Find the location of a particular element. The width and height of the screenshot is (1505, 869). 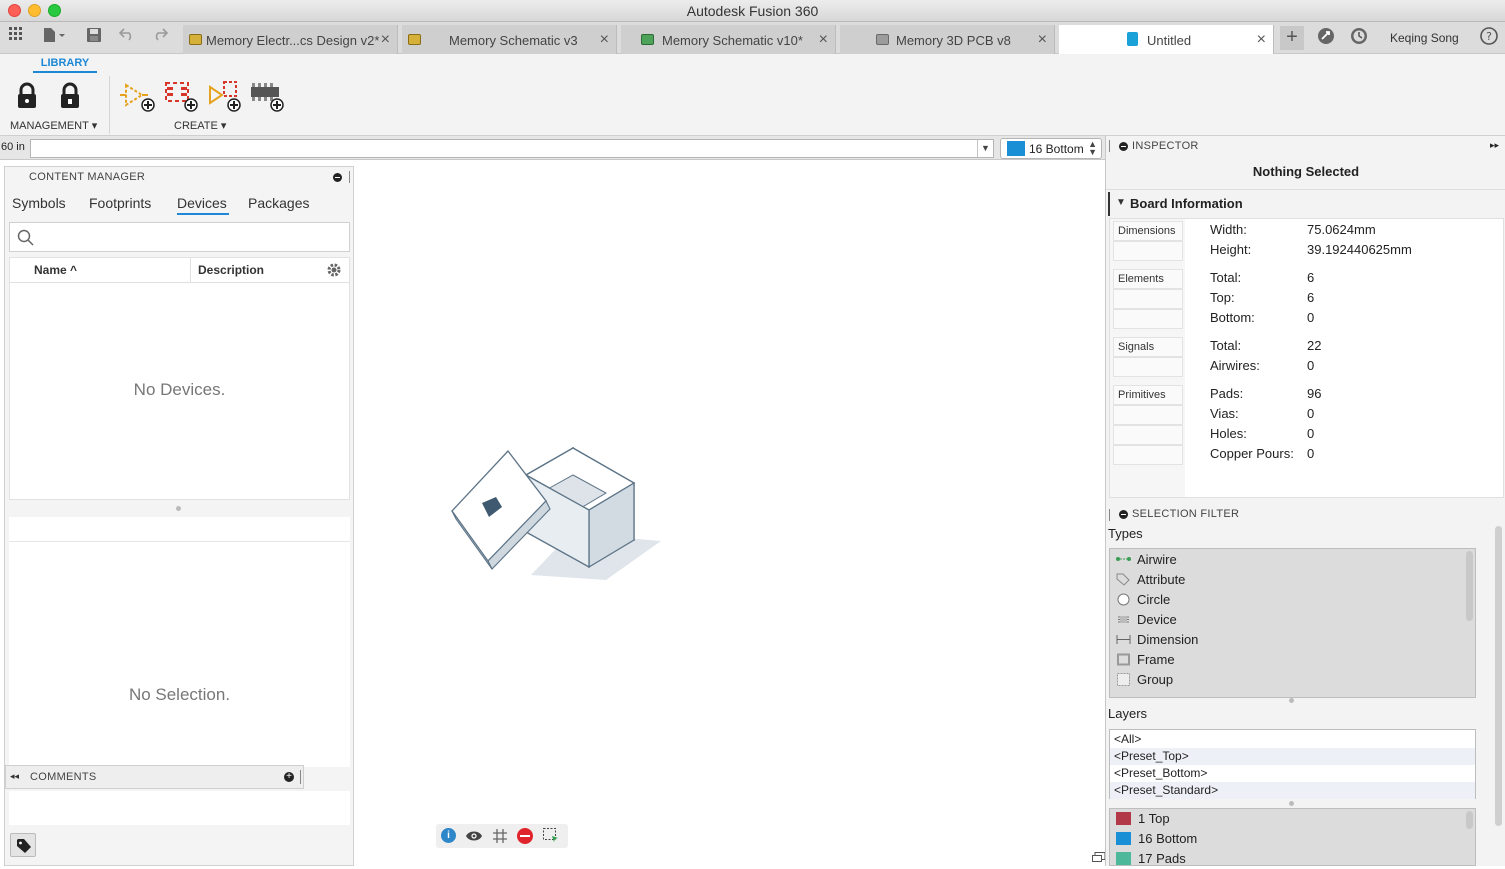

search-input is located at coordinates (179, 237).